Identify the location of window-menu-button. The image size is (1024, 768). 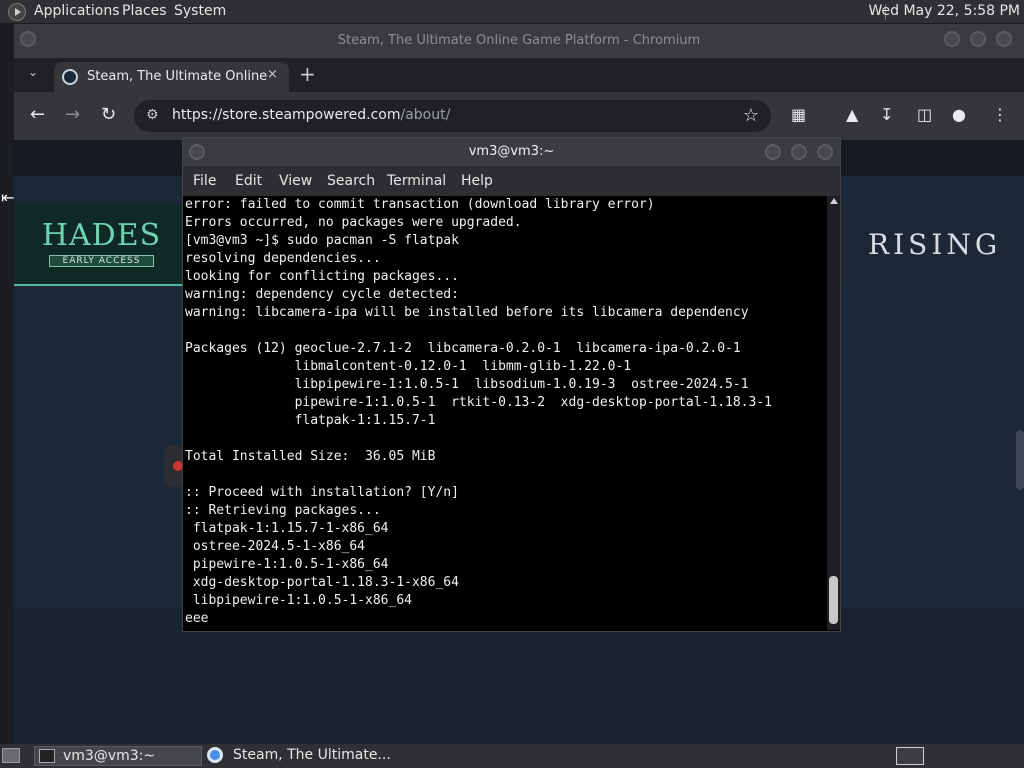
(28, 39).